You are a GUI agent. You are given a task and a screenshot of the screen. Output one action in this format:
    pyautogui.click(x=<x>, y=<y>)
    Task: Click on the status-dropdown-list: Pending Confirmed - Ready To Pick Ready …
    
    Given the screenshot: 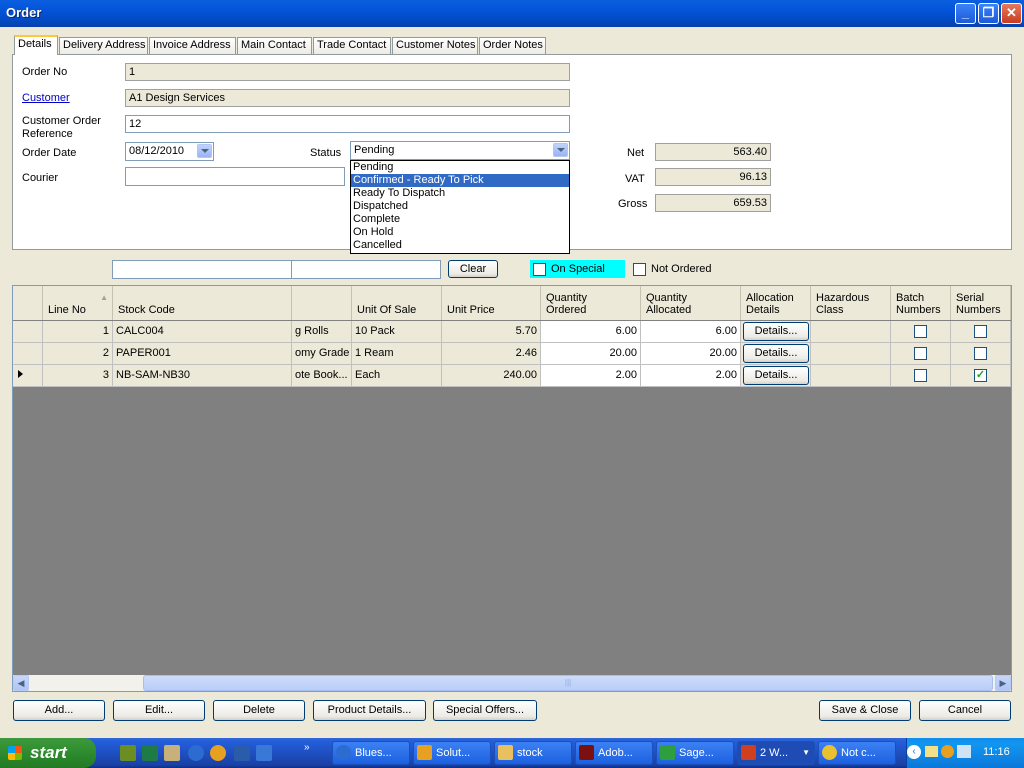 What is the action you would take?
    pyautogui.click(x=460, y=207)
    